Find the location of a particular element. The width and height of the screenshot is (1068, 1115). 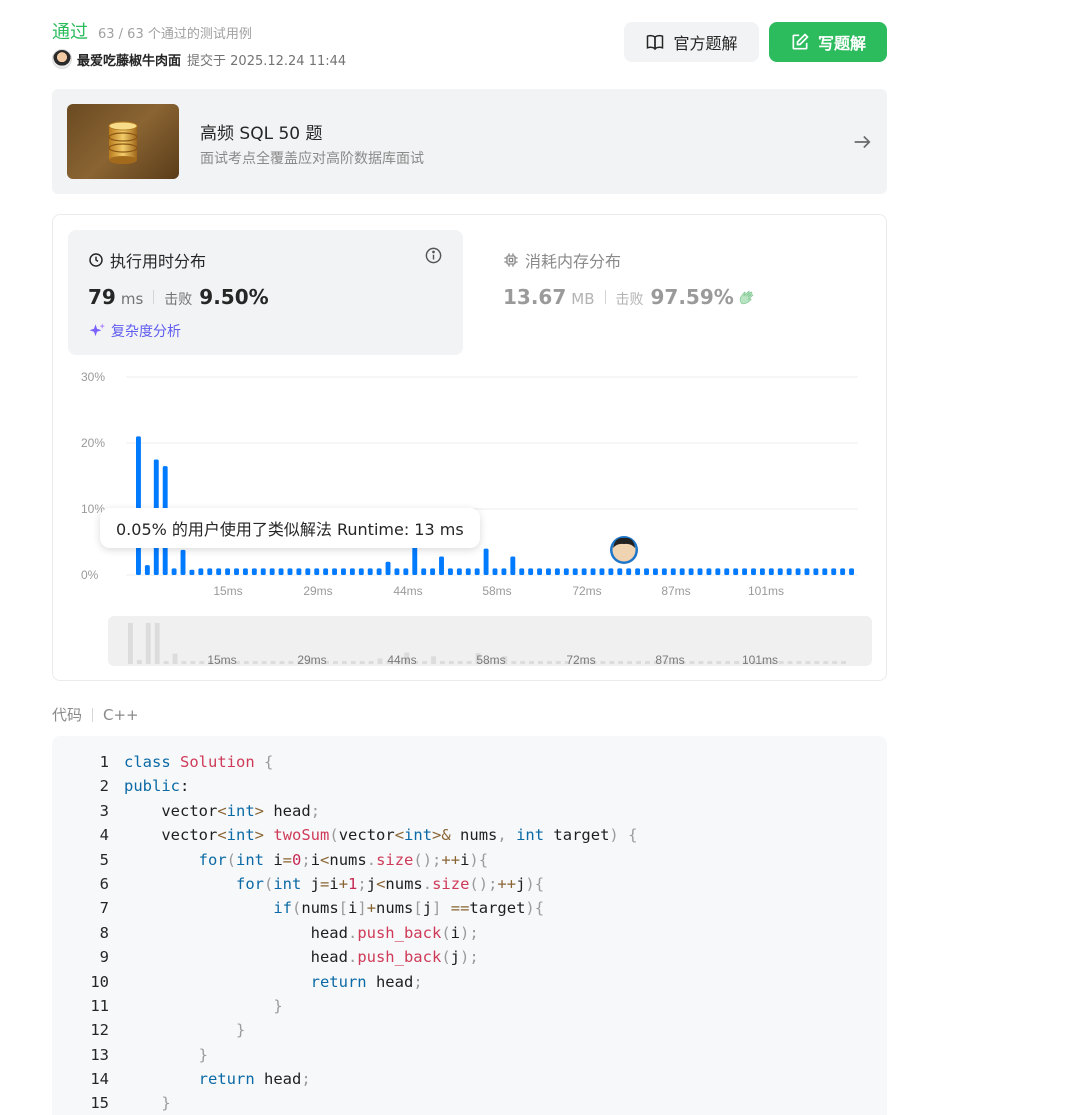

code-text: head.push_back(i); is located at coordinates (301, 932).